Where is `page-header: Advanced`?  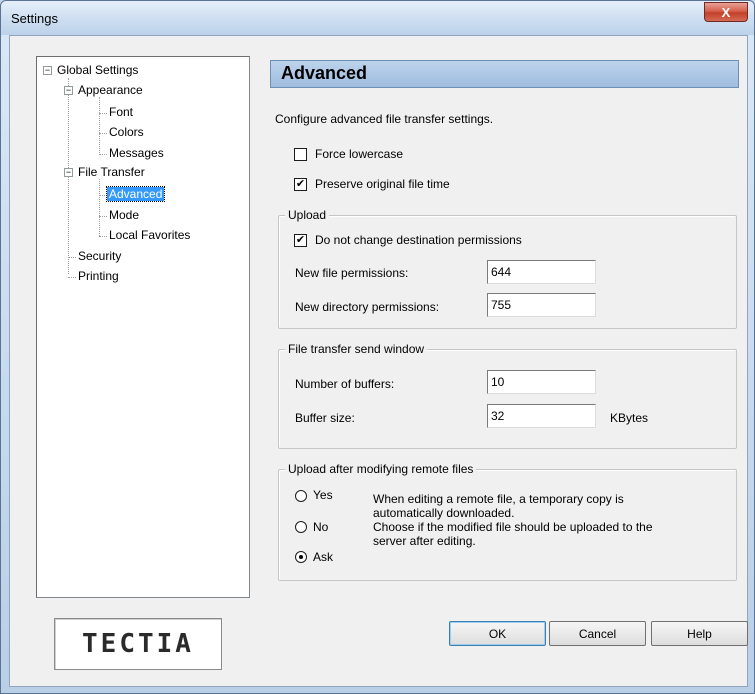 page-header: Advanced is located at coordinates (504, 74).